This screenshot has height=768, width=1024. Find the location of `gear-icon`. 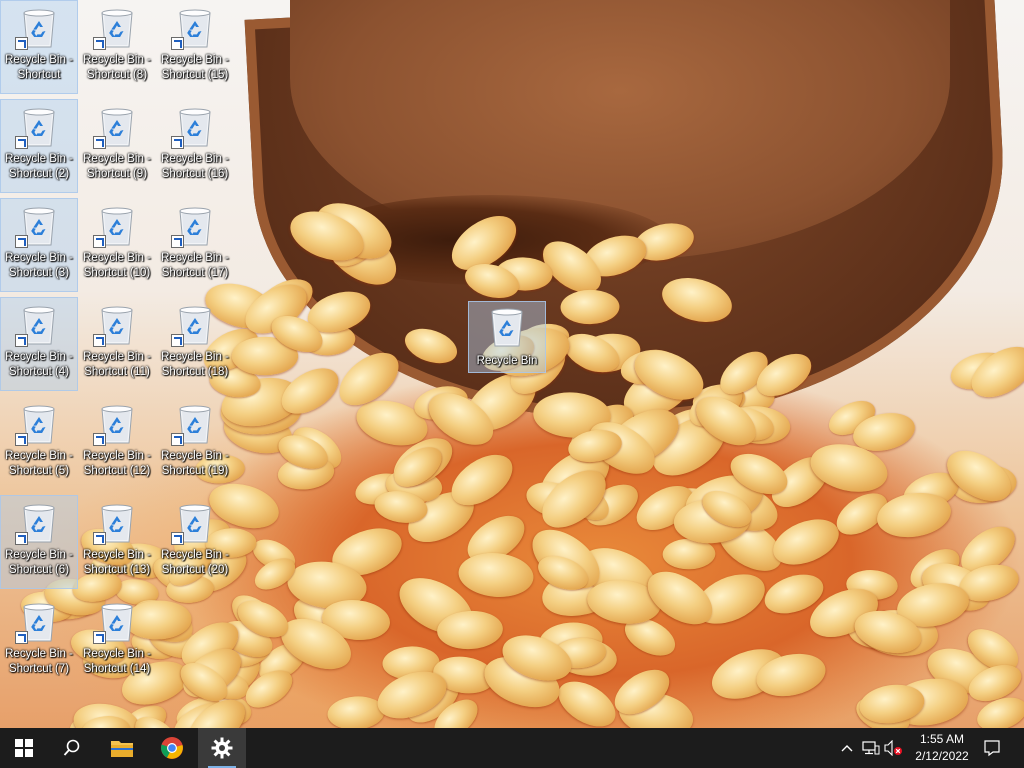

gear-icon is located at coordinates (222, 748).